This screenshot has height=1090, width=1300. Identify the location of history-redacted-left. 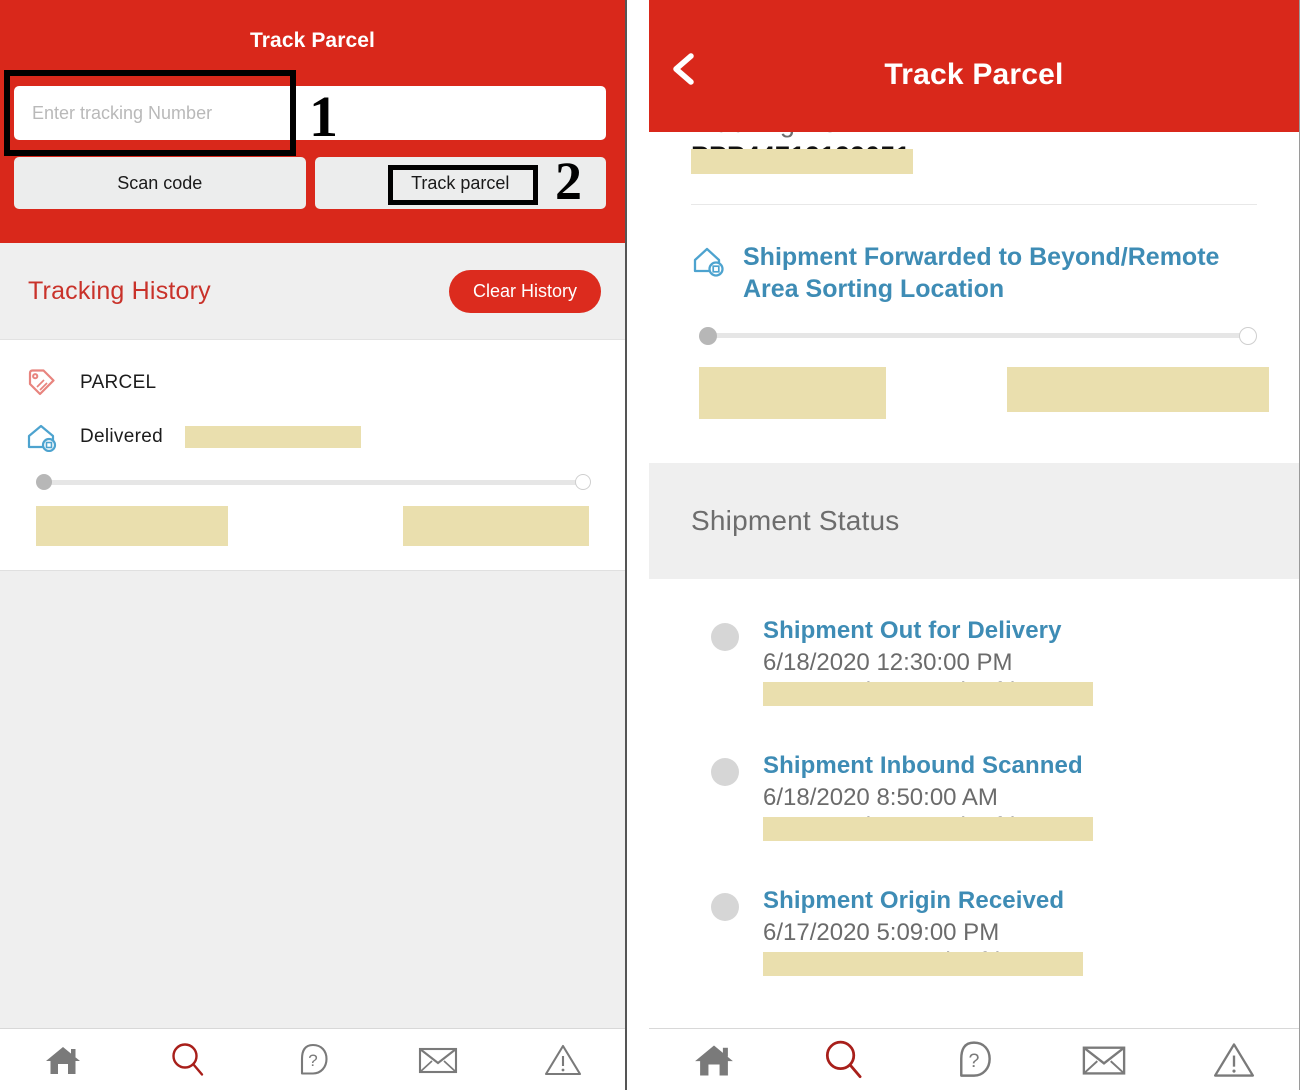
(132, 526).